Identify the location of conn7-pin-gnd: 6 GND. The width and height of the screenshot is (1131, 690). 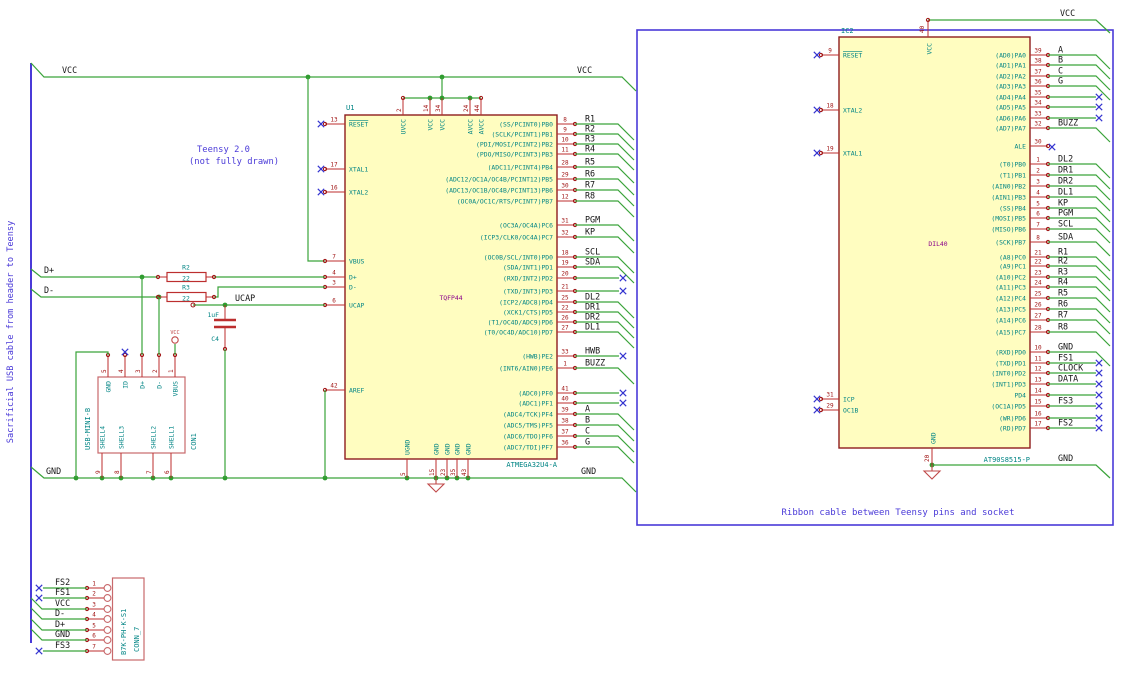
(71, 636).